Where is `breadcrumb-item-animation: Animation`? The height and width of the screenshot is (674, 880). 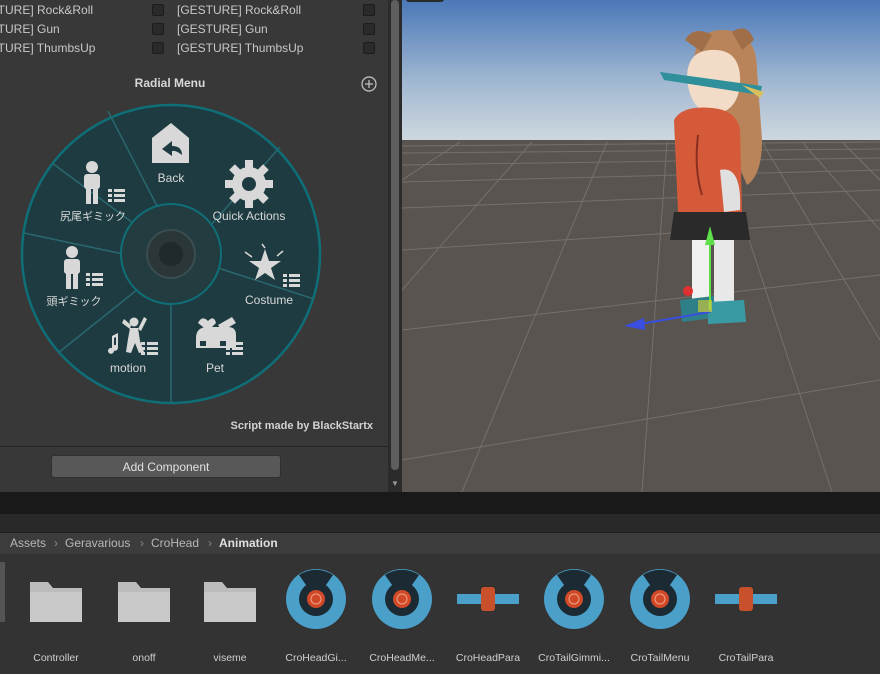
breadcrumb-item-animation: Animation is located at coordinates (248, 543).